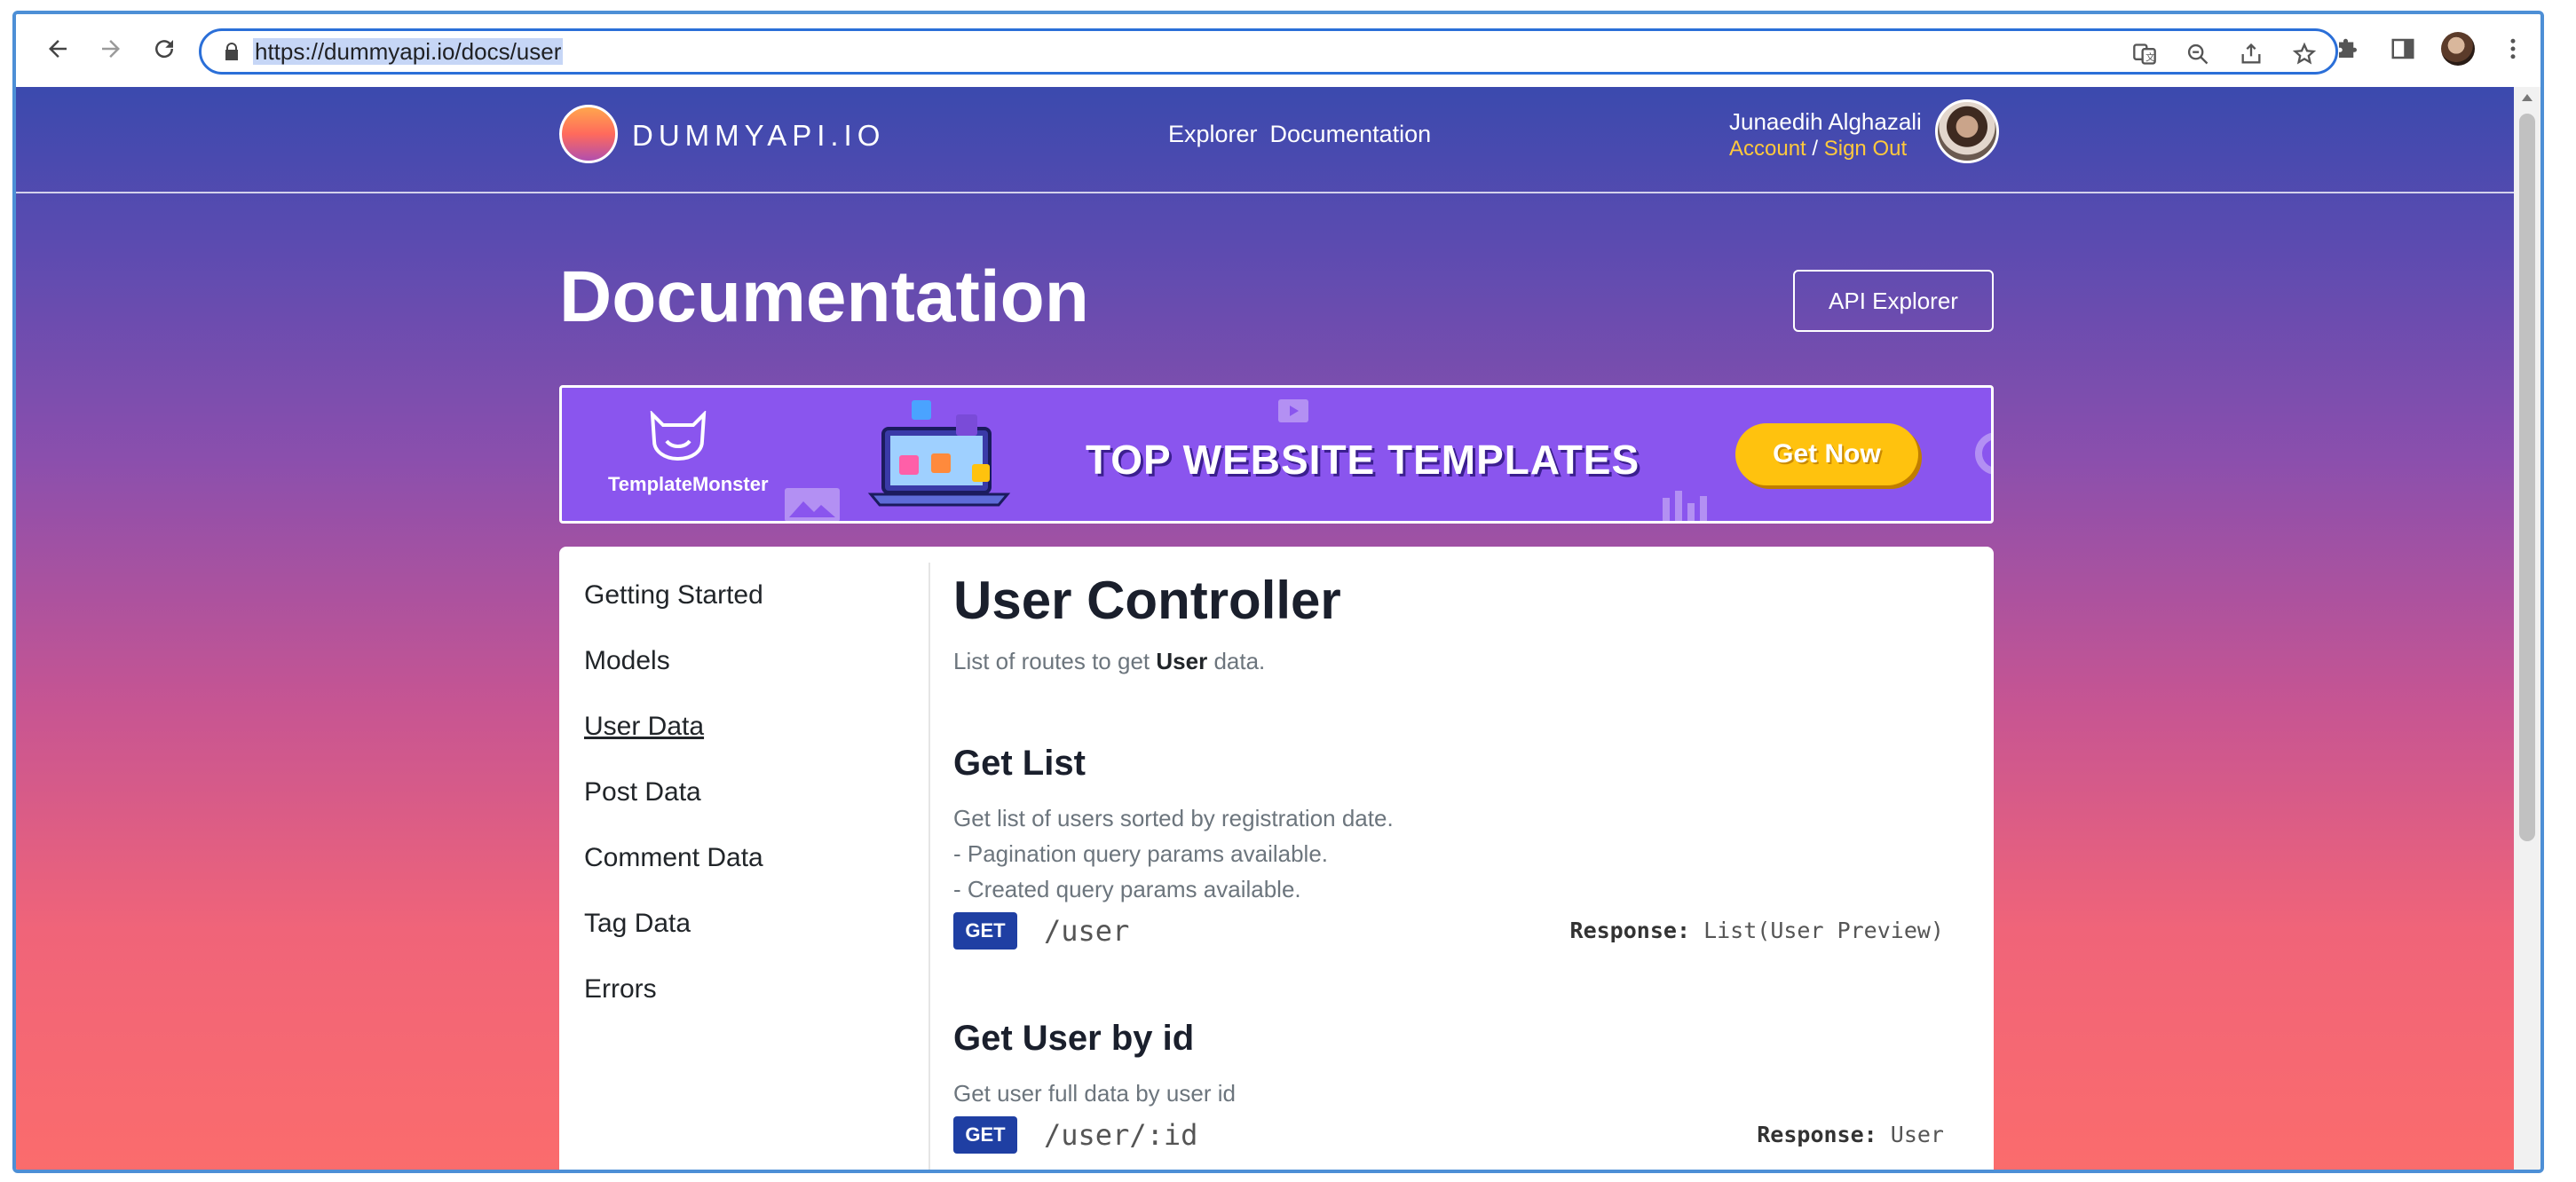 This screenshot has height=1182, width=2576. What do you see at coordinates (644, 727) in the screenshot?
I see `sidebar-item-user-data: User Data` at bounding box center [644, 727].